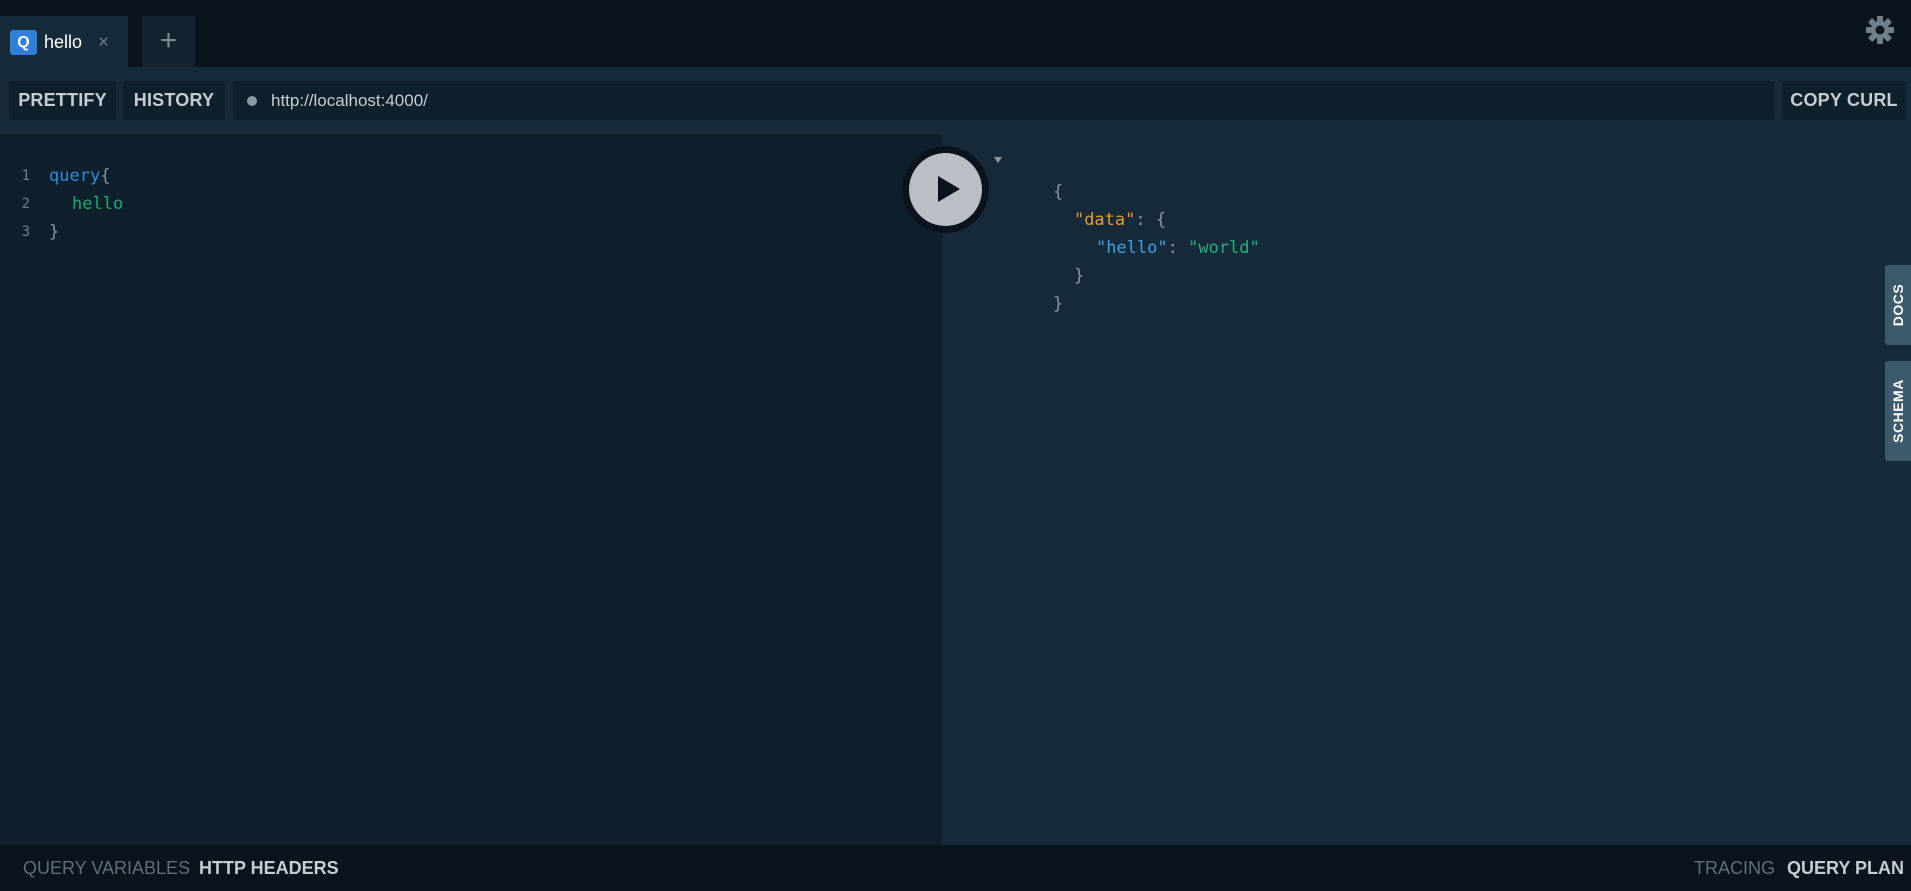 This screenshot has height=891, width=1911. Describe the element at coordinates (106, 868) in the screenshot. I see `query-variables-tab: QUERY VARIABLES` at that location.